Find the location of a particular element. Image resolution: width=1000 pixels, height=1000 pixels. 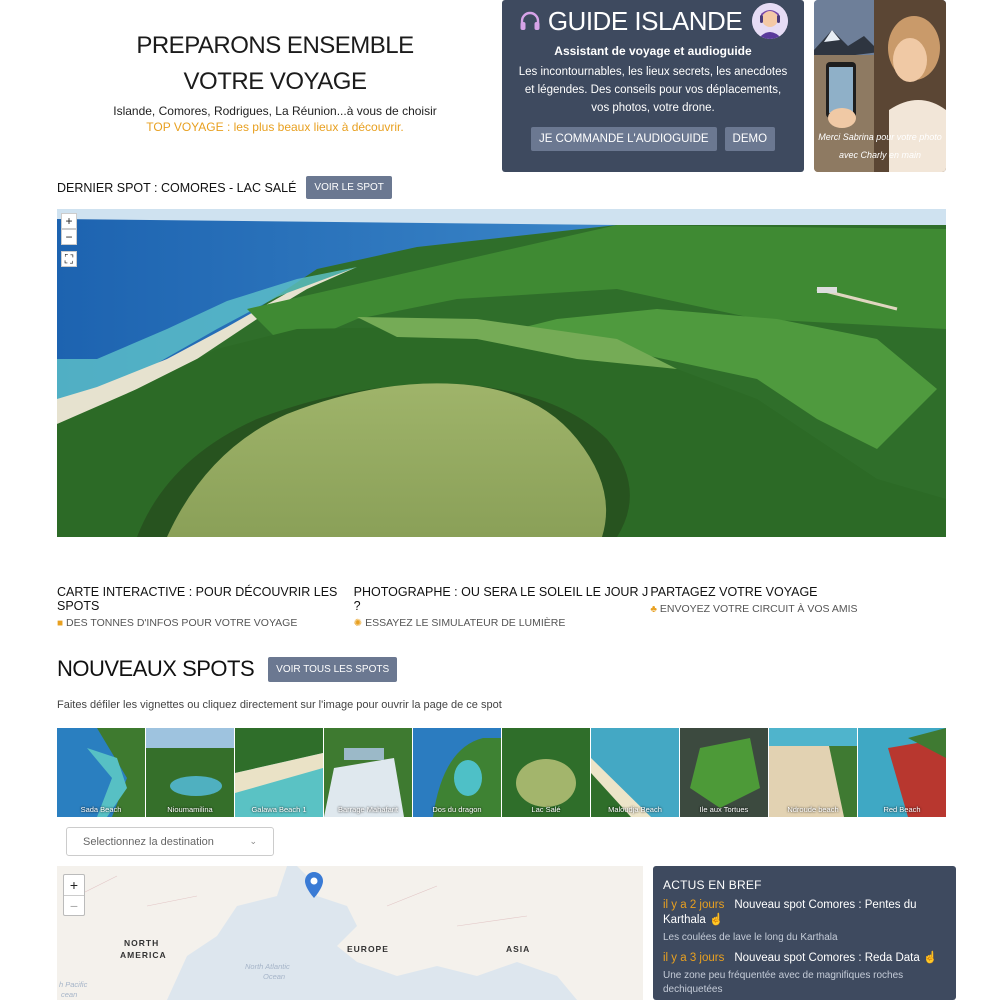

guide-avatar is located at coordinates (770, 21).